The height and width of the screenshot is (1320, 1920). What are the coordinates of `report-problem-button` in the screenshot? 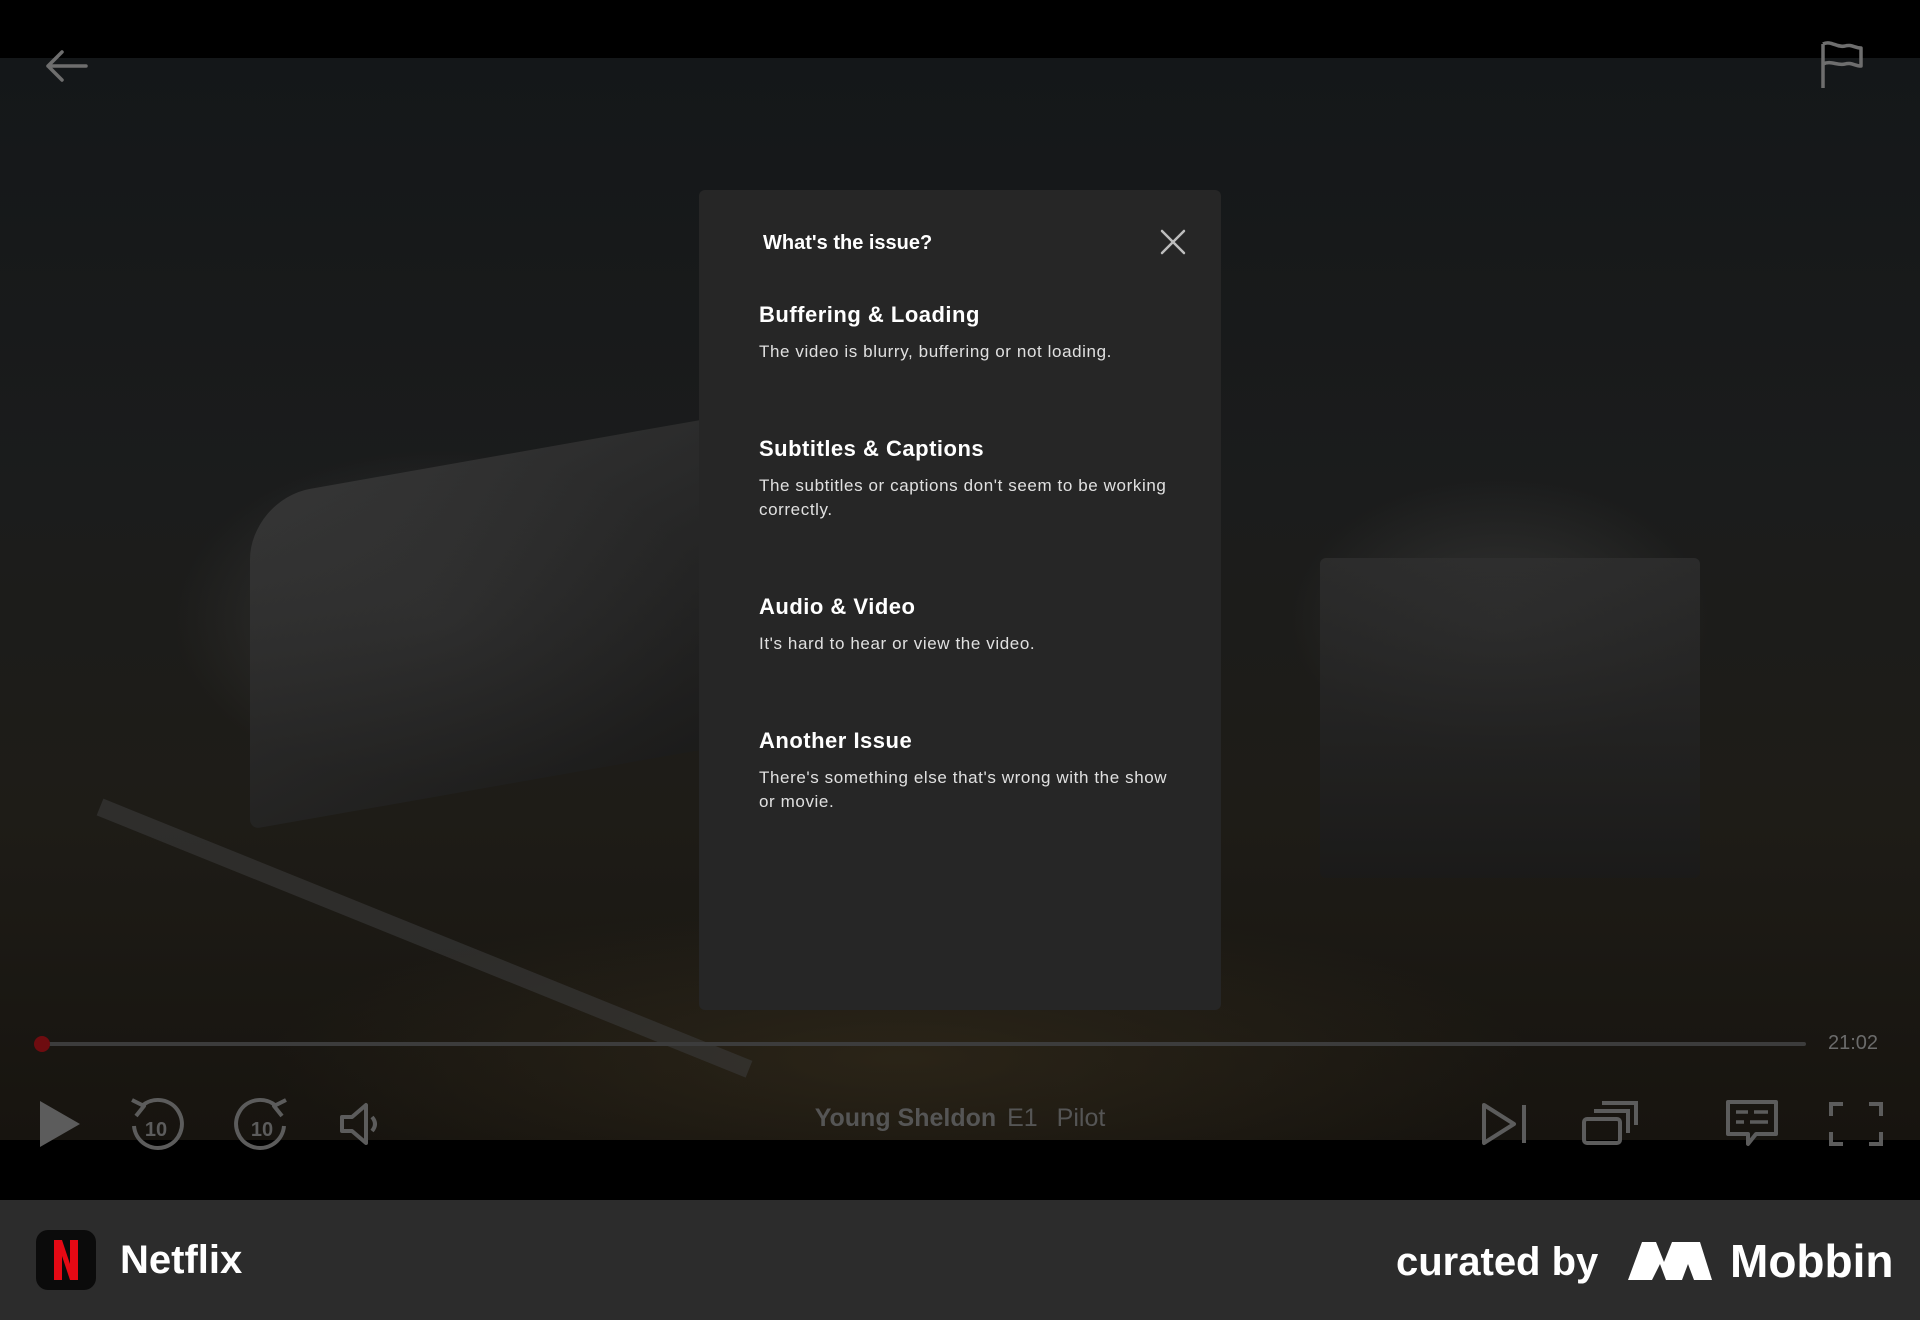 It's located at (1842, 64).